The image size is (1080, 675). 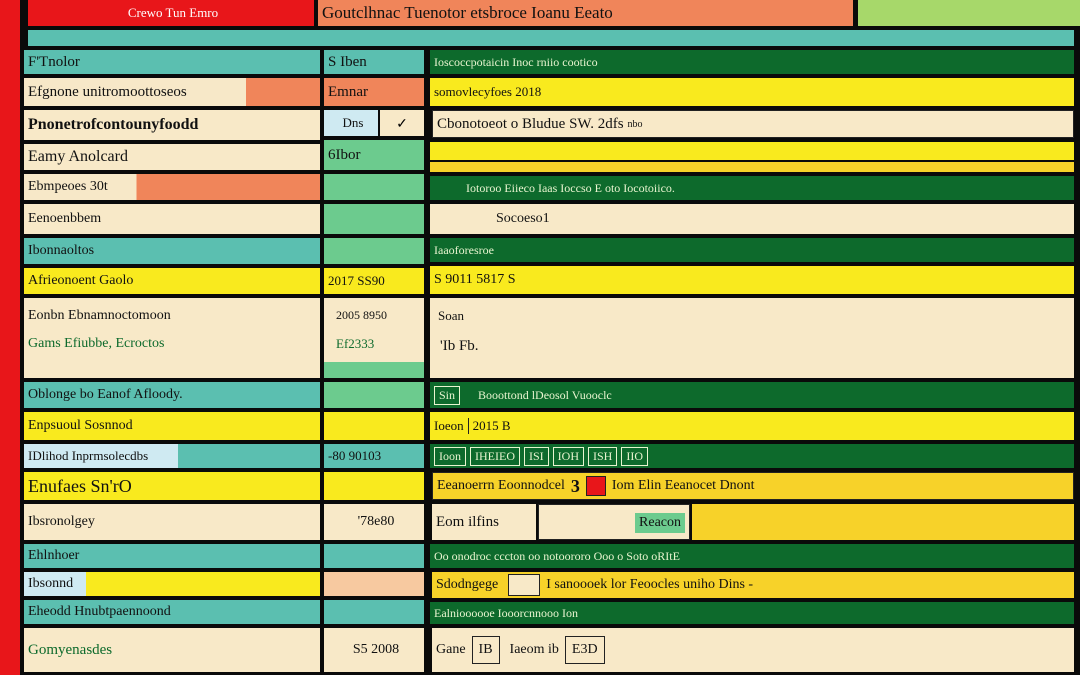 What do you see at coordinates (634, 456) in the screenshot?
I see `header-badge: IIO` at bounding box center [634, 456].